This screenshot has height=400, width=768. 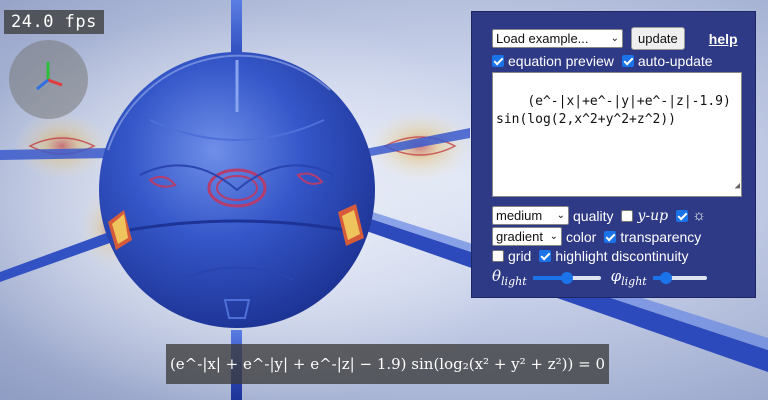 I want to click on quality-select-value: medium, so click(x=519, y=215).